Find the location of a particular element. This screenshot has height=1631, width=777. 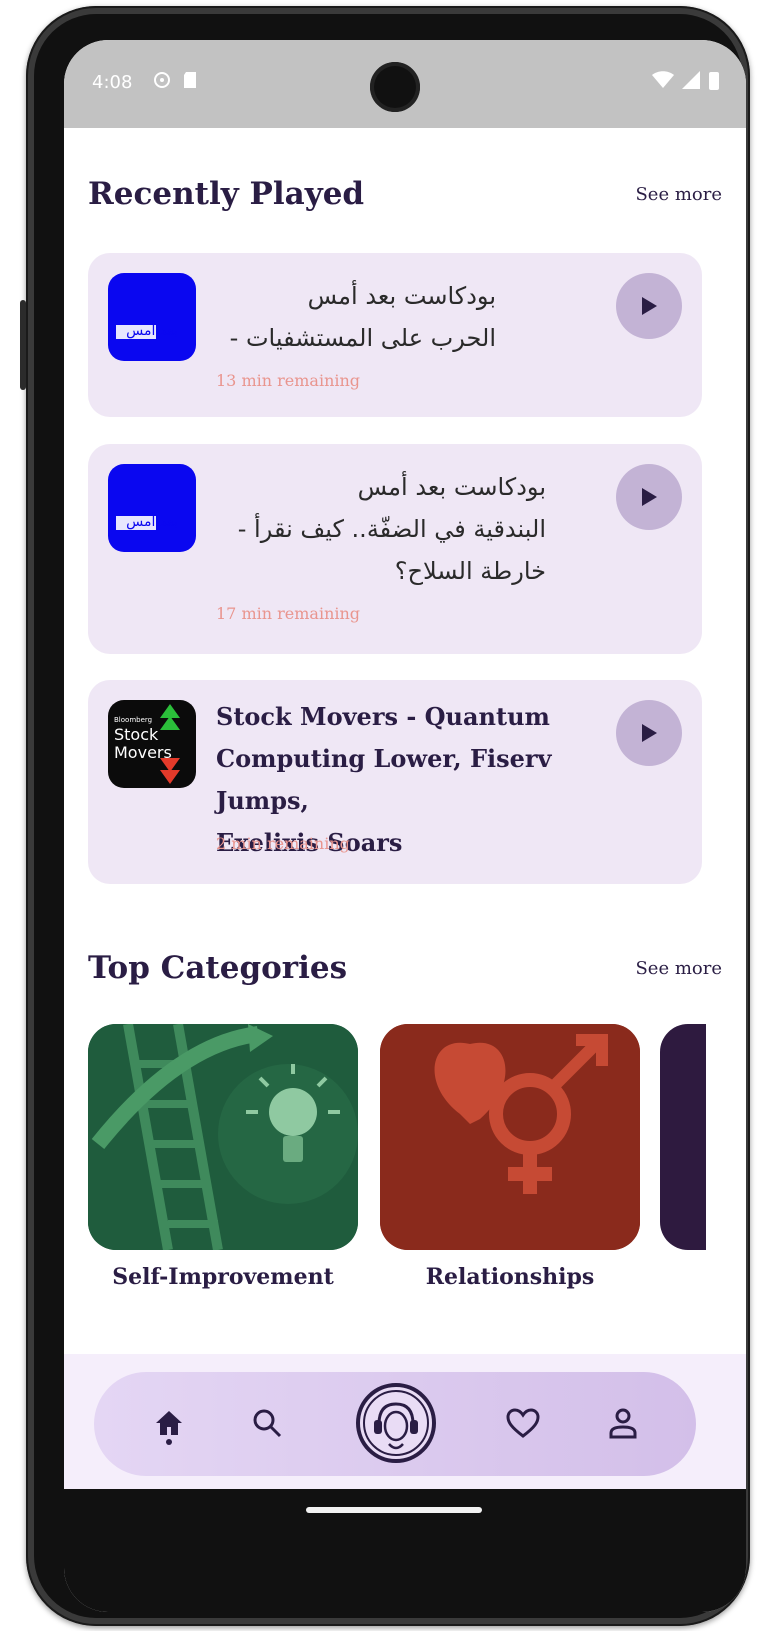

ladder-lightbulb-illustration is located at coordinates (223, 1137).